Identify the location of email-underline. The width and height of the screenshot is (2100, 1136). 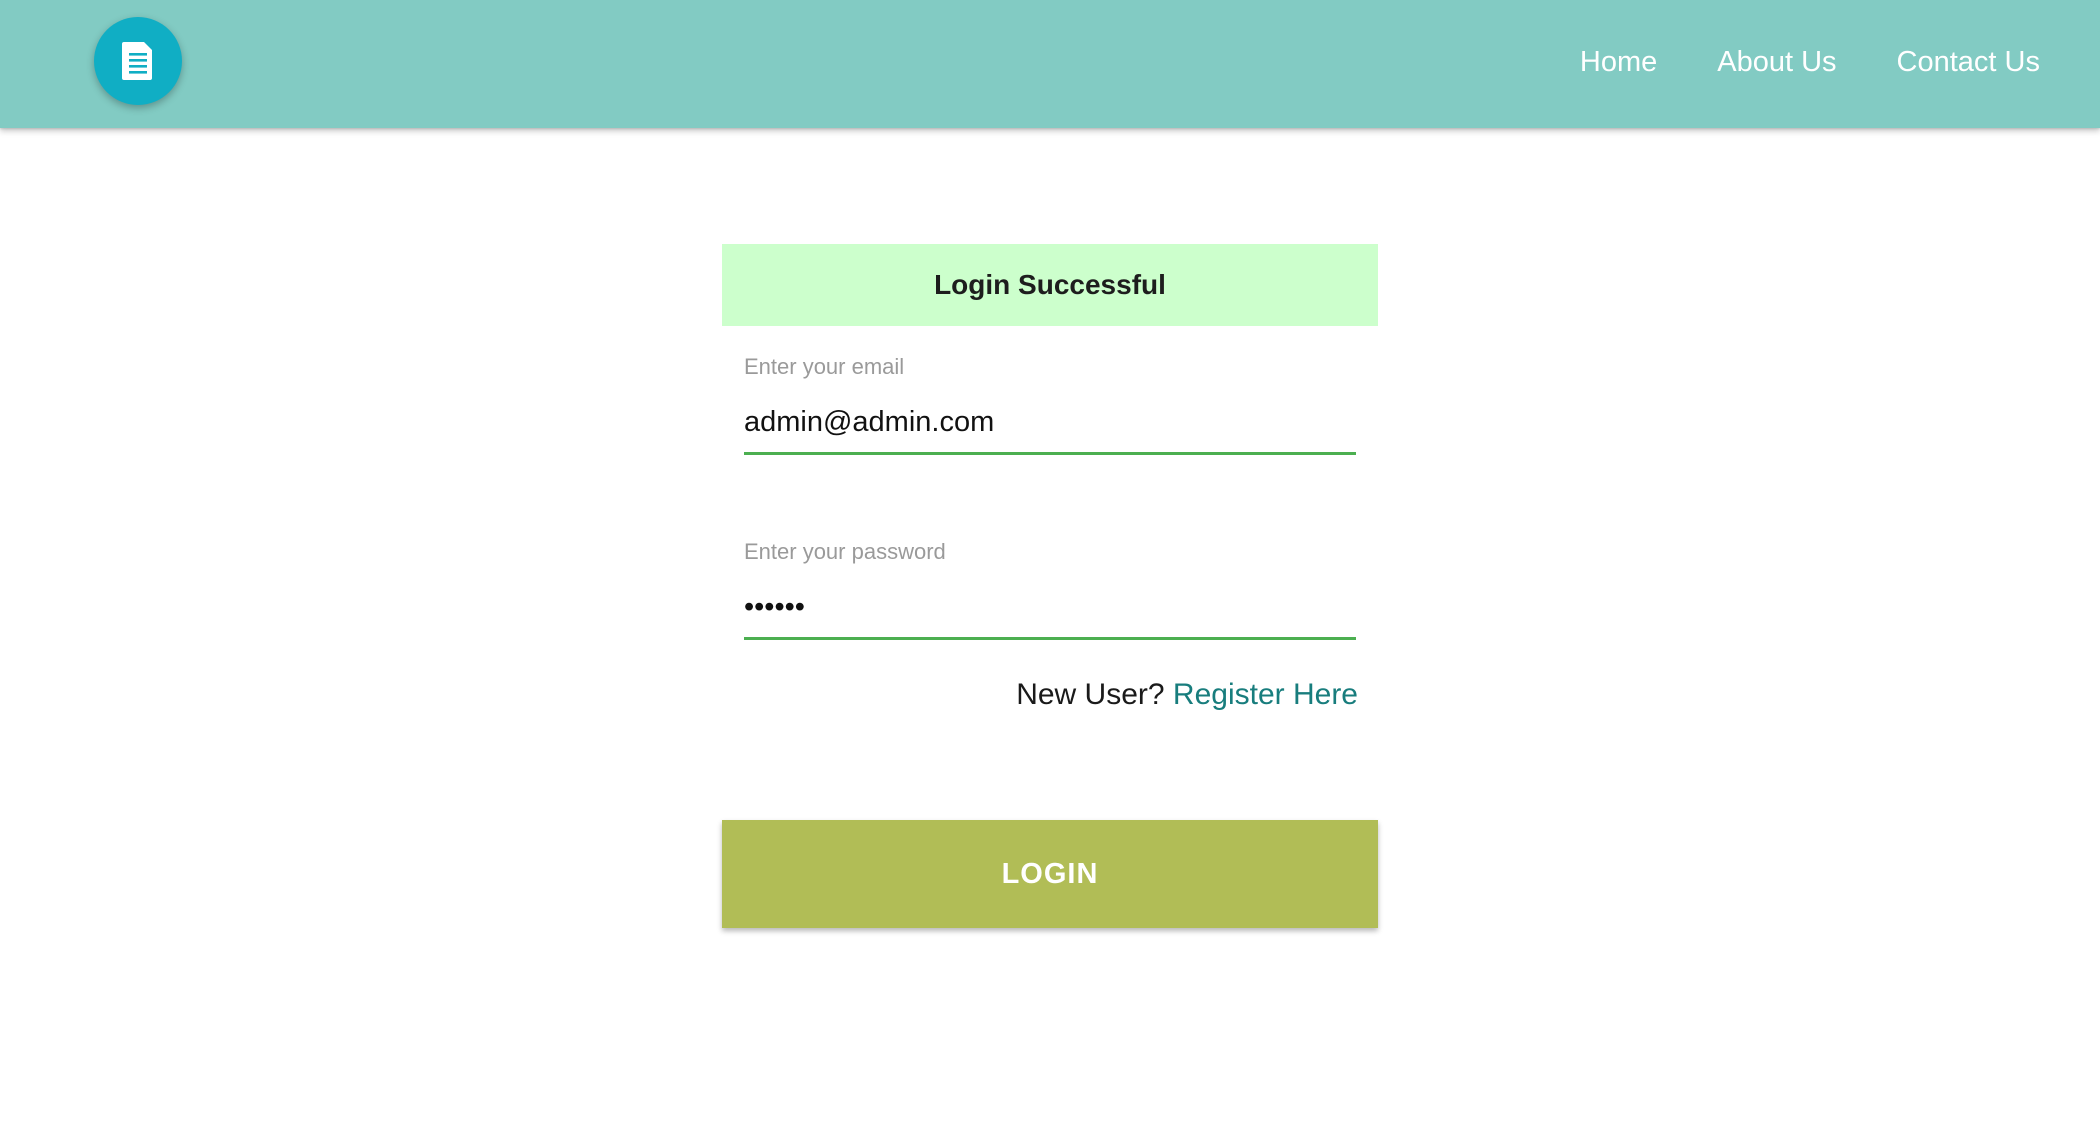
(1050, 453).